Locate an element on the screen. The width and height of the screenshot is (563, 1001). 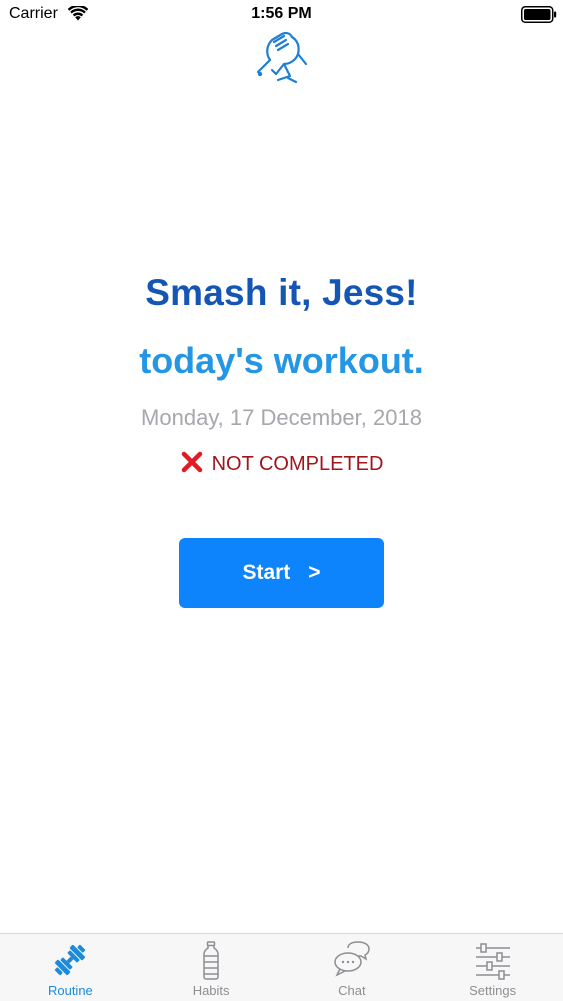
tab-habits: Habits is located at coordinates (211, 967).